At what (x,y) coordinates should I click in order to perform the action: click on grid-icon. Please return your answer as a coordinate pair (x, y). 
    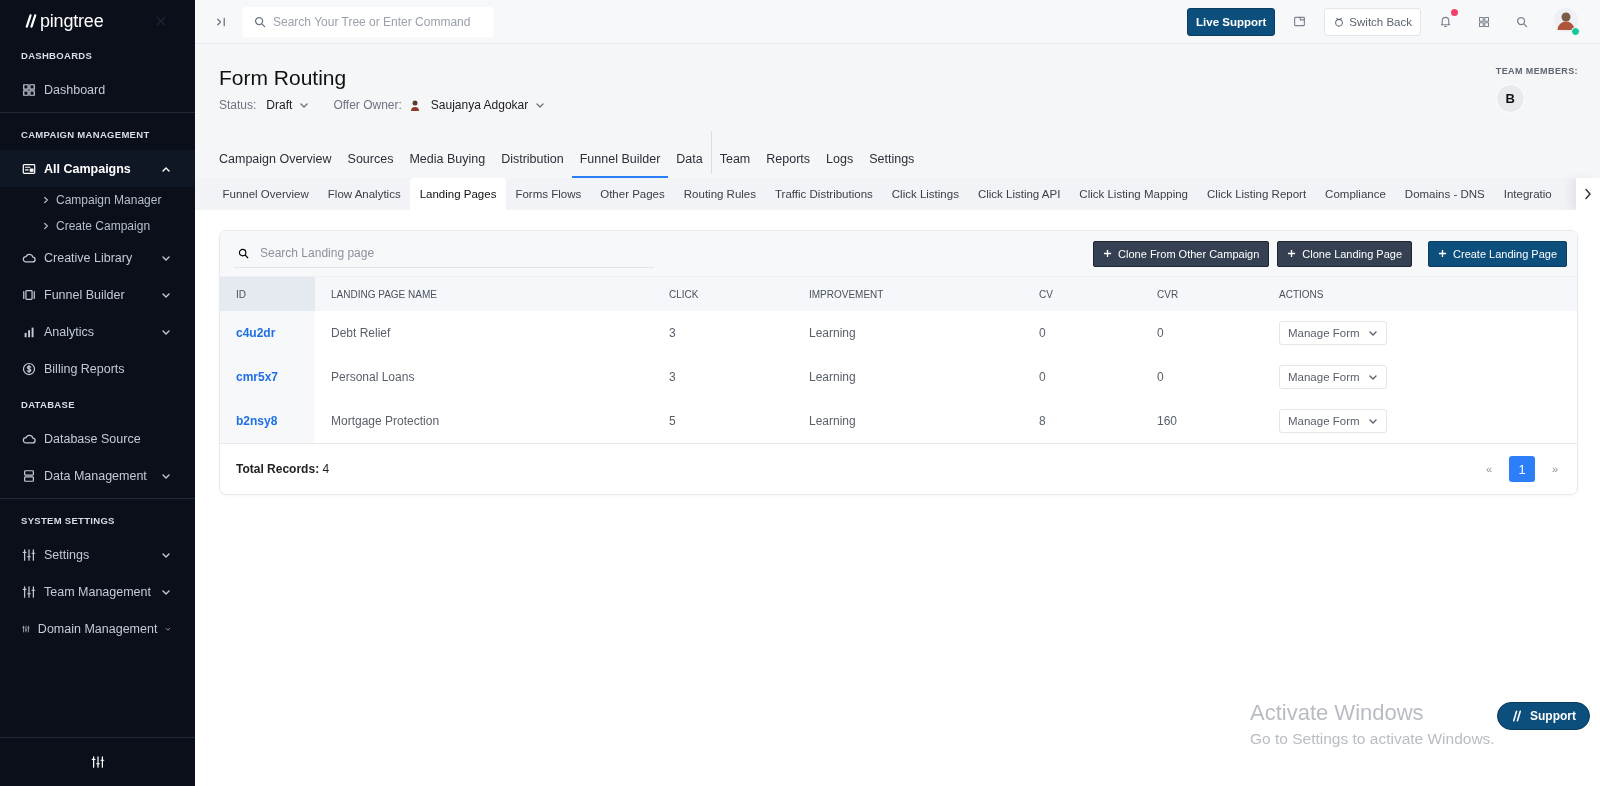
    Looking at the image, I should click on (29, 89).